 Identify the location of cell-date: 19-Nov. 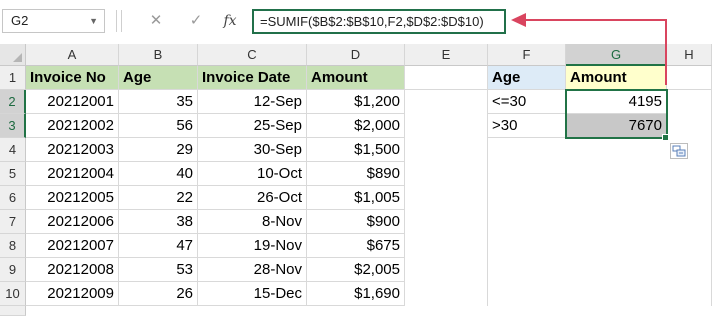
(252, 246).